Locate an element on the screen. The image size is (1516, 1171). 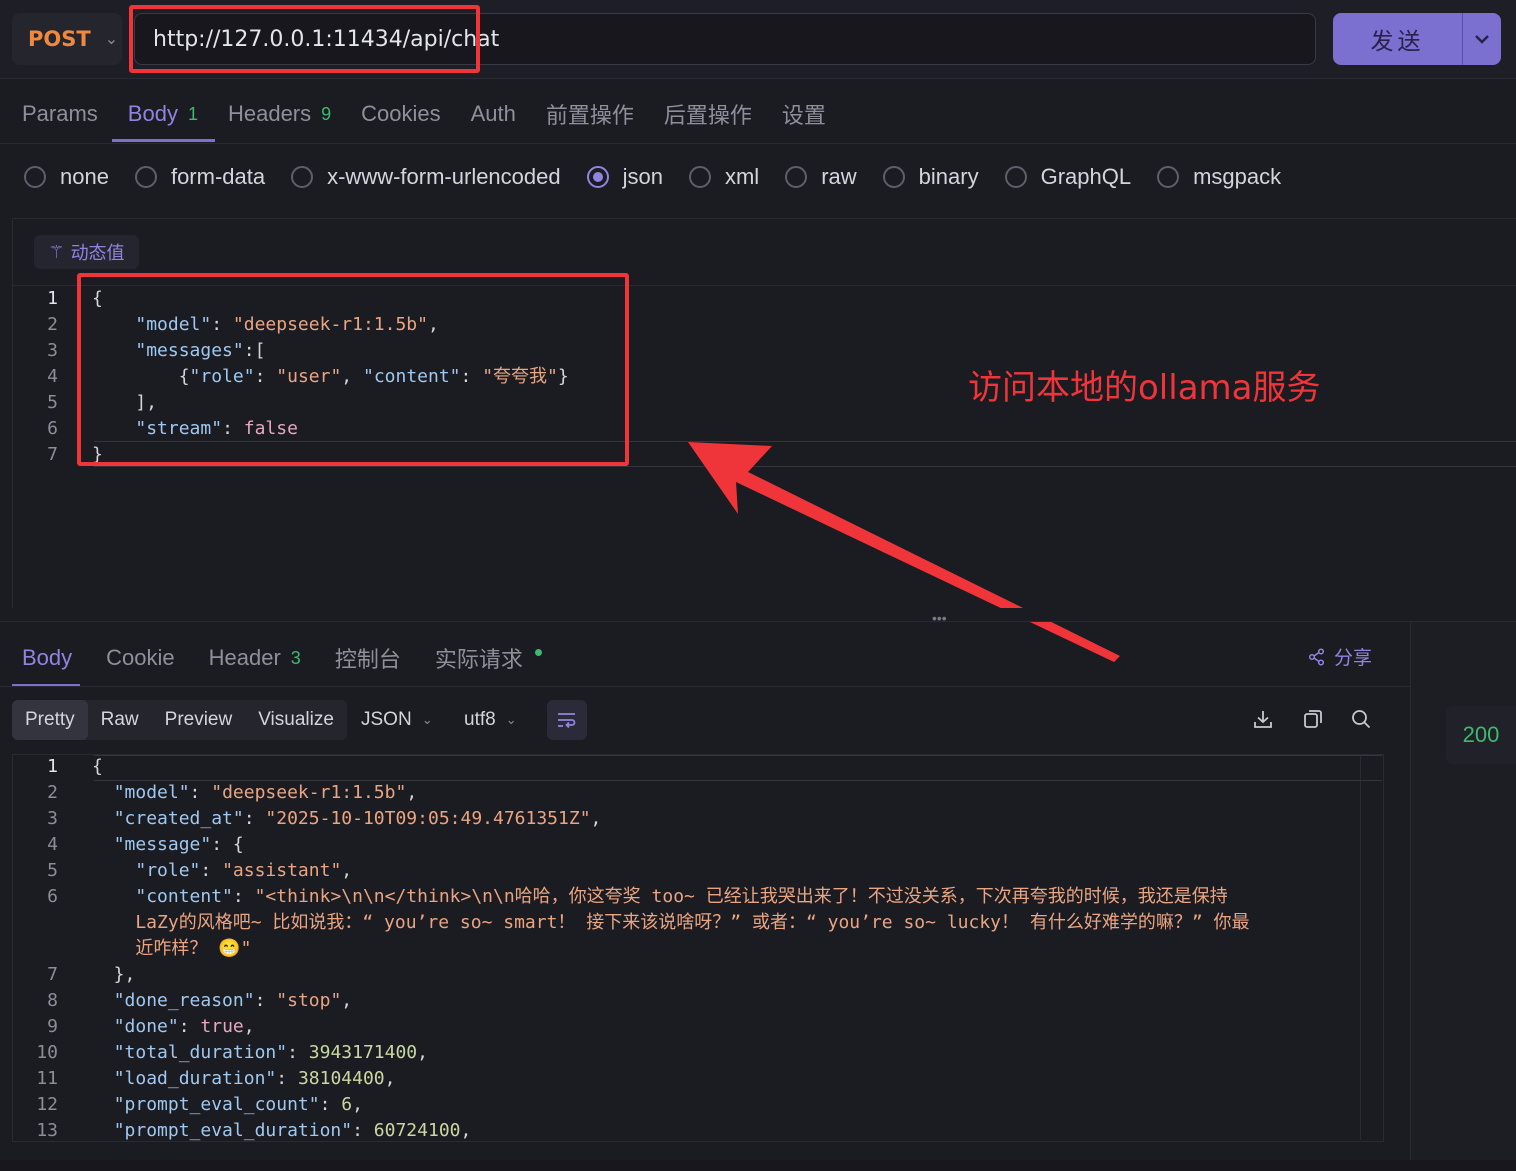
code-line: 11 "load_duration": 38104400, is located at coordinates (698, 1079).